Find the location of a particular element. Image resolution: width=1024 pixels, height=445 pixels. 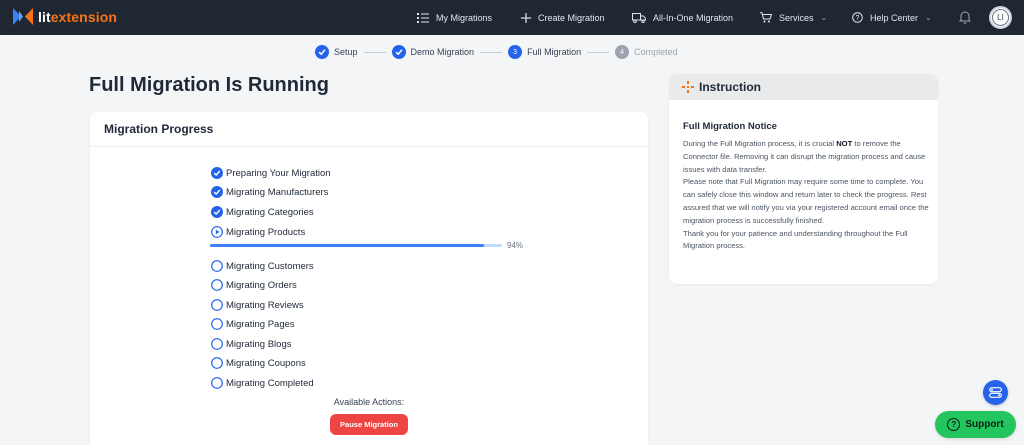

task-item: Migrating Manufacturers is located at coordinates (269, 192).